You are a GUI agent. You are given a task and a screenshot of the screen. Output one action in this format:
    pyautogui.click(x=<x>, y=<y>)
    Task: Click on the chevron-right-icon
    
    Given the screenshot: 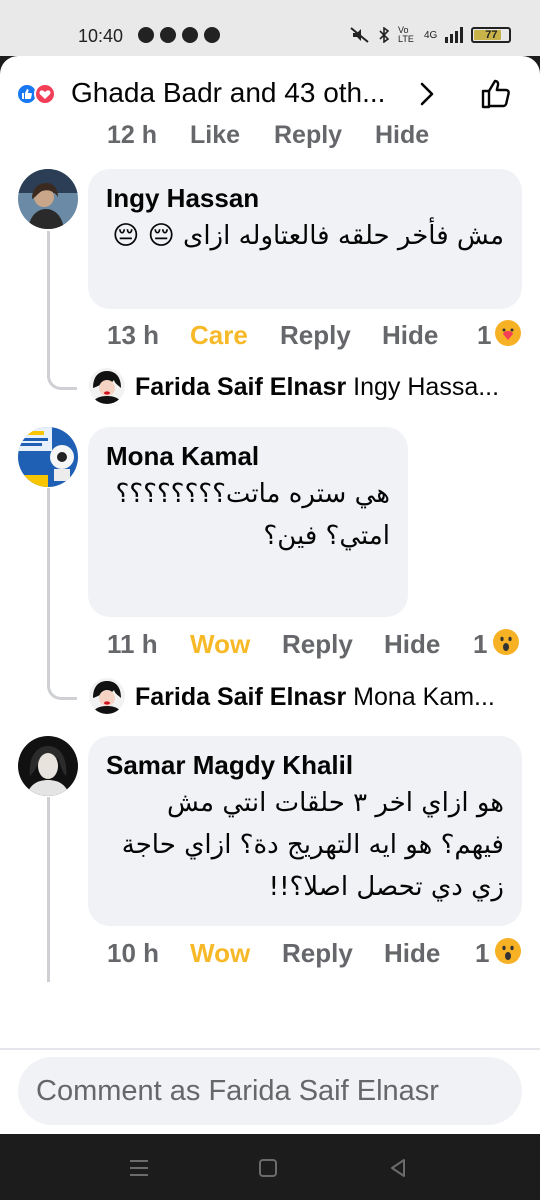 What is the action you would take?
    pyautogui.click(x=427, y=94)
    